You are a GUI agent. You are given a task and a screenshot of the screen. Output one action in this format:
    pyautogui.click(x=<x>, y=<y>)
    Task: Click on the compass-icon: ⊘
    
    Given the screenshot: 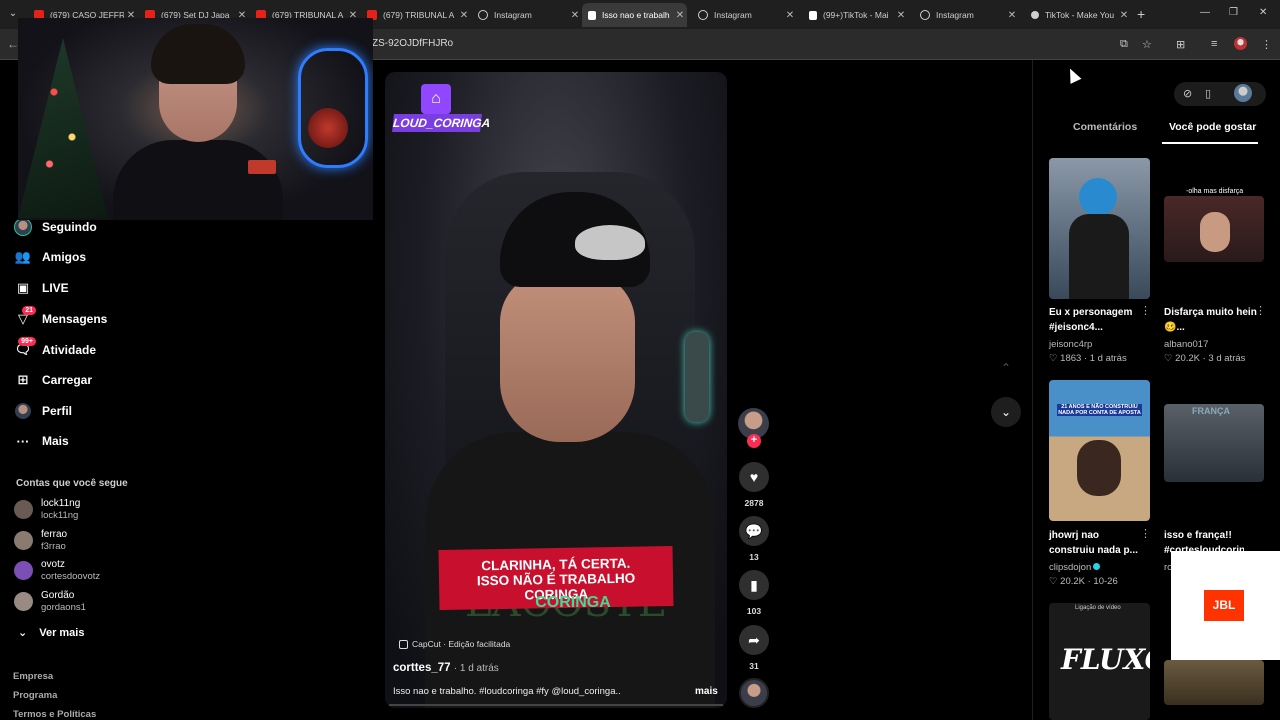 What is the action you would take?
    pyautogui.click(x=1187, y=93)
    